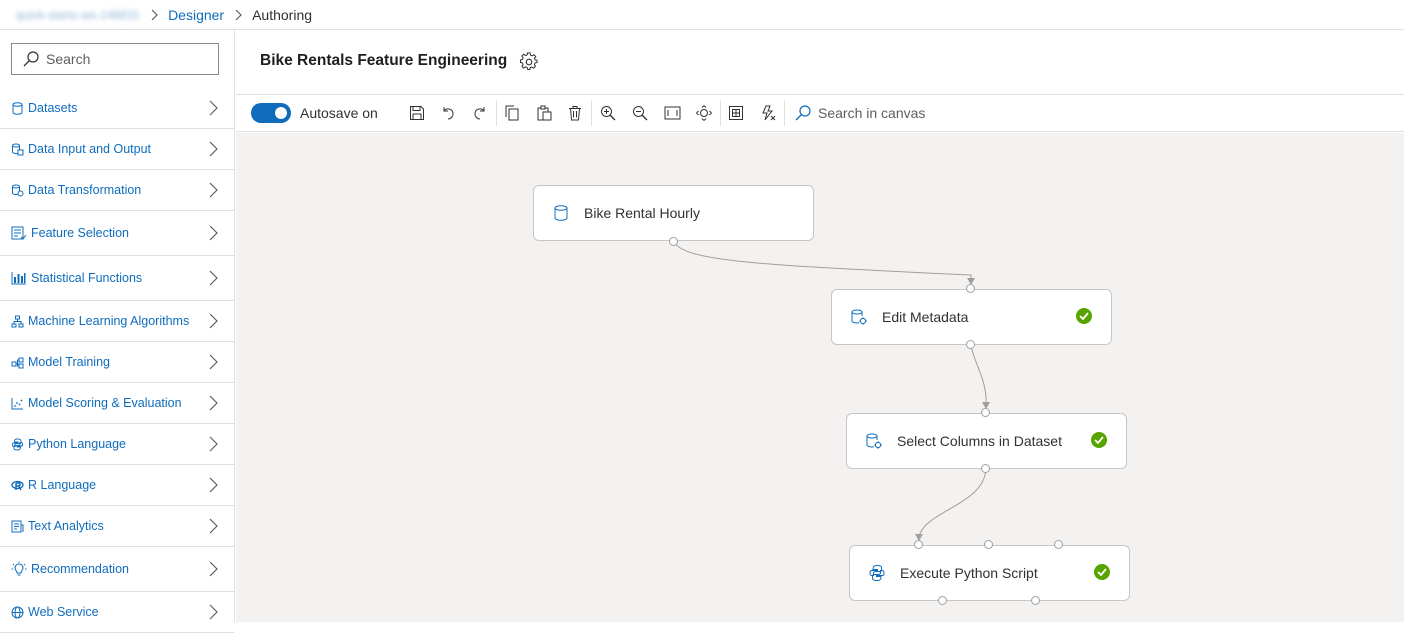 The image size is (1404, 633). Describe the element at coordinates (77, 444) in the screenshot. I see `category-label: Python Language` at that location.